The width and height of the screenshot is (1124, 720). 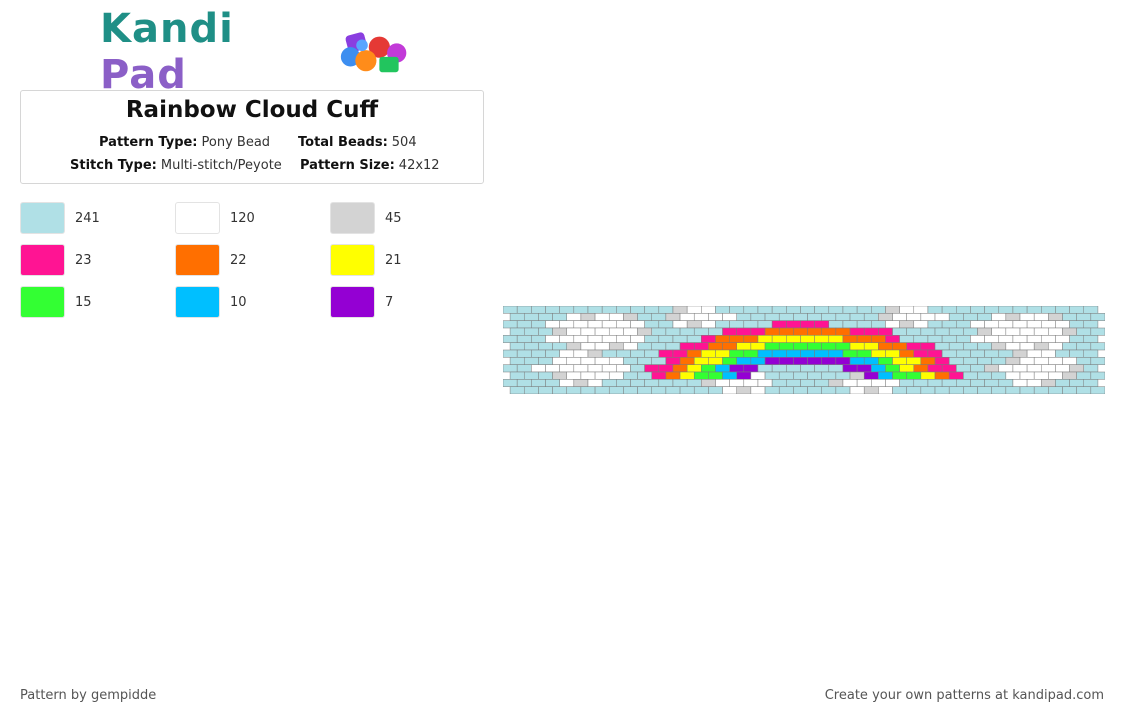 What do you see at coordinates (211, 302) in the screenshot?
I see `color-legend-item: 10` at bounding box center [211, 302].